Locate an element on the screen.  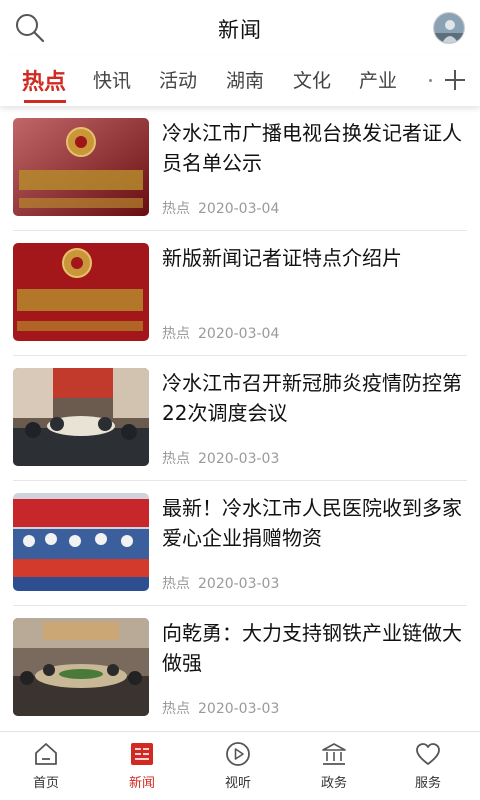
nav-video: 视听 is located at coordinates (238, 765).